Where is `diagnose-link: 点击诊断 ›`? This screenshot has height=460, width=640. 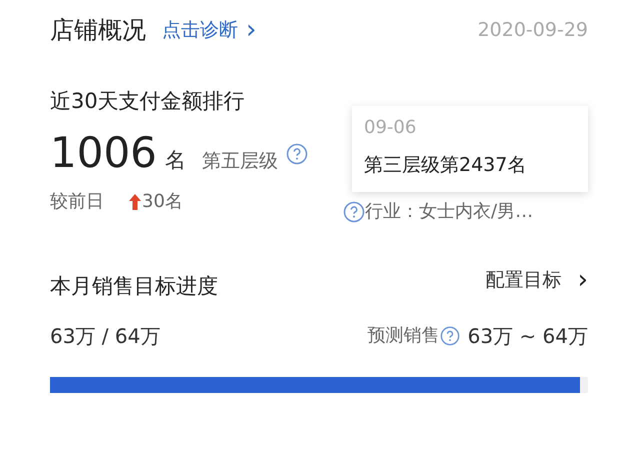 diagnose-link: 点击诊断 › is located at coordinates (209, 30).